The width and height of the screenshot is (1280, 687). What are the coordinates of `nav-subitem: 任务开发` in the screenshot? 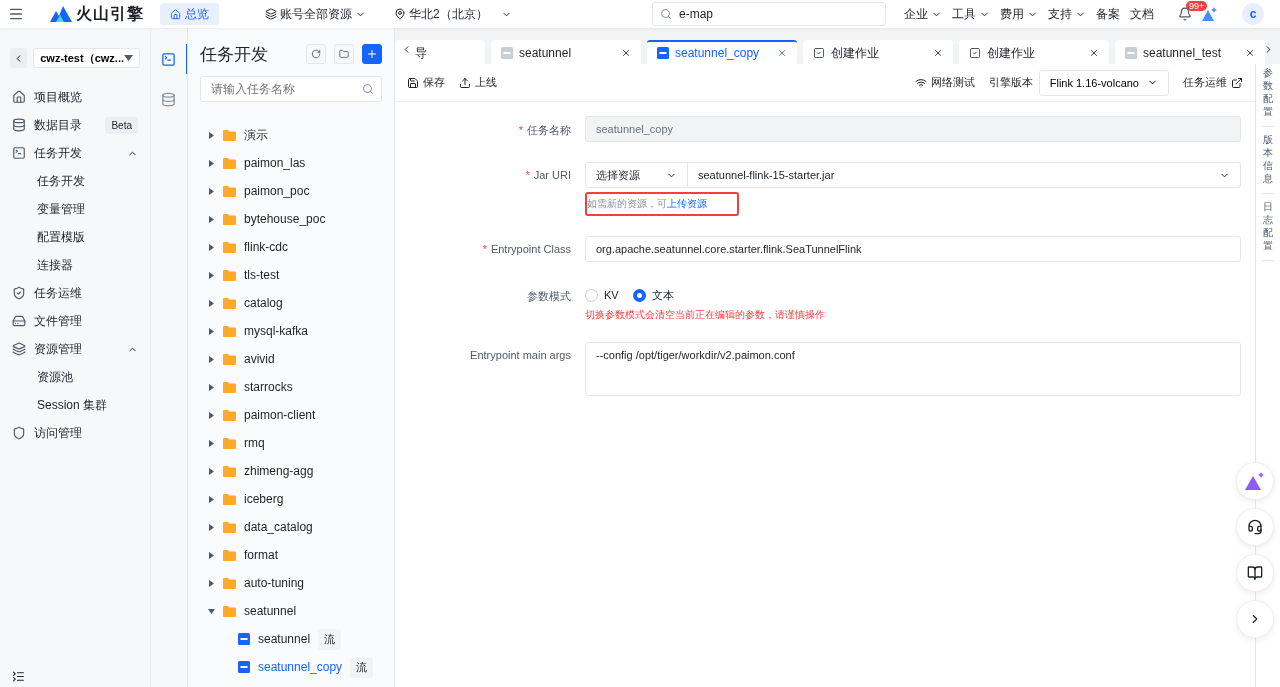 It's located at (75, 181).